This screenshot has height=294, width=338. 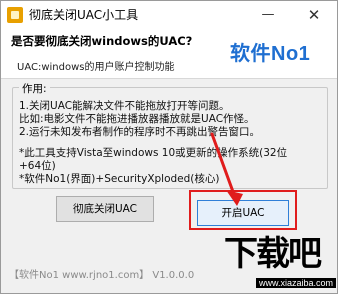 What do you see at coordinates (169, 15) in the screenshot?
I see `title-bar: 彻底关闭UAC小工具 — ✕` at bounding box center [169, 15].